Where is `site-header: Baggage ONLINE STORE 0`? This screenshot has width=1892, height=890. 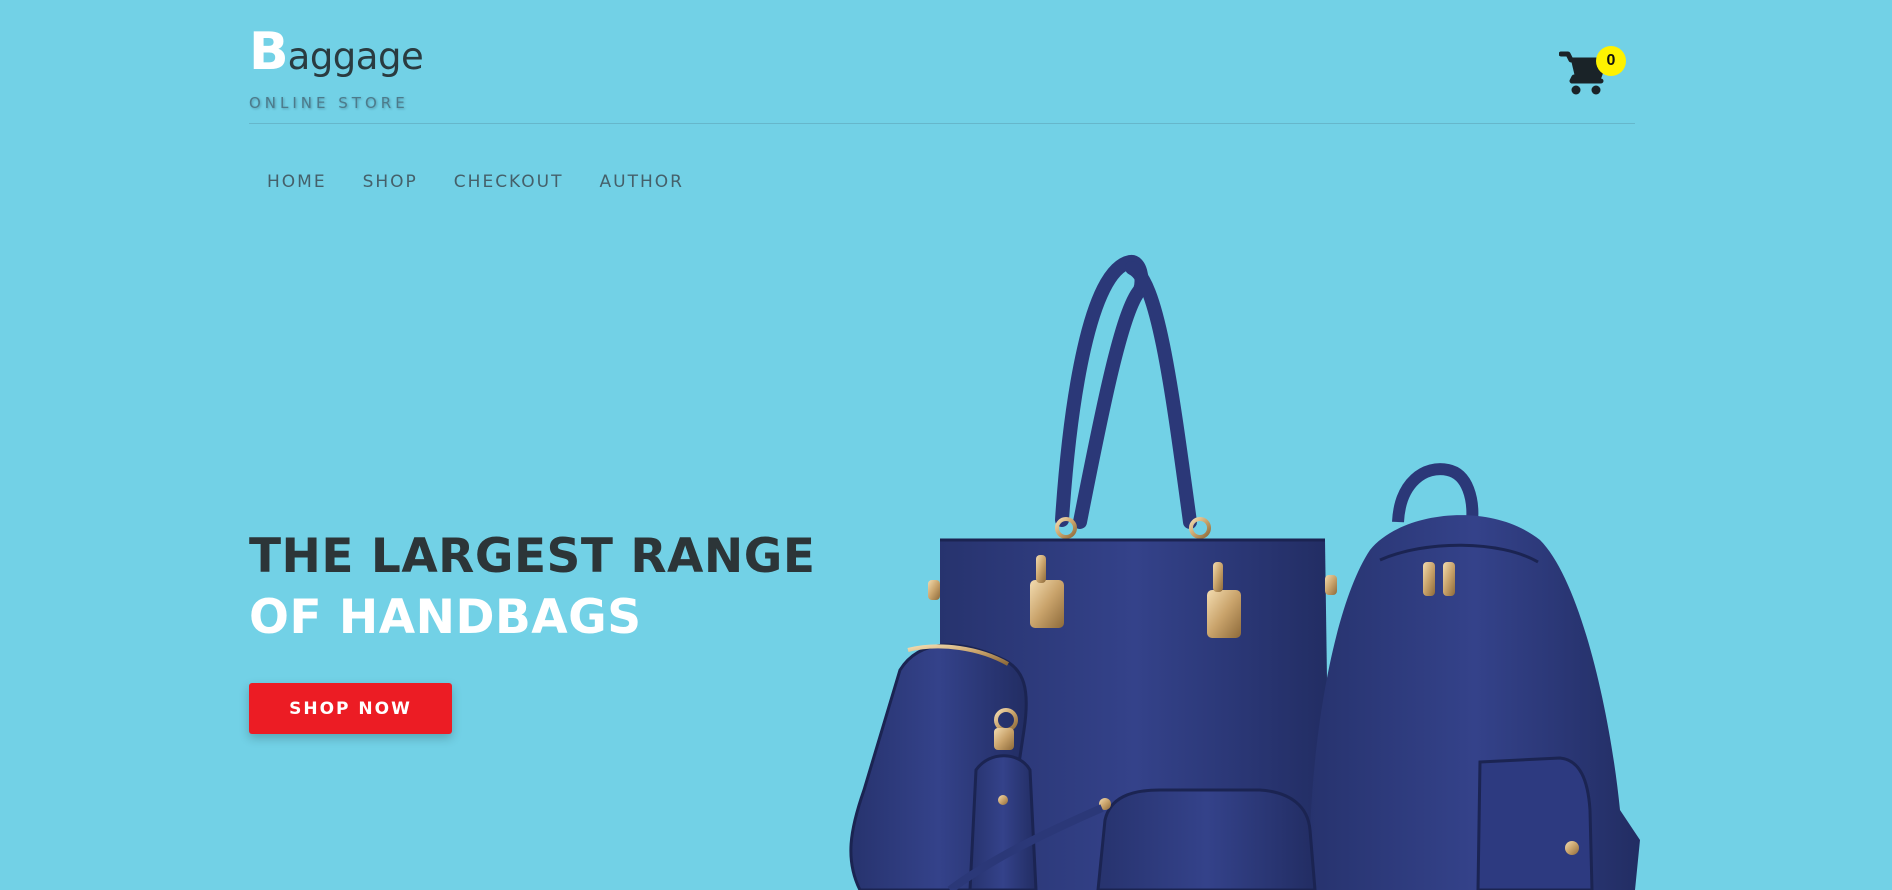
site-header: Baggage ONLINE STORE 0 is located at coordinates (942, 62).